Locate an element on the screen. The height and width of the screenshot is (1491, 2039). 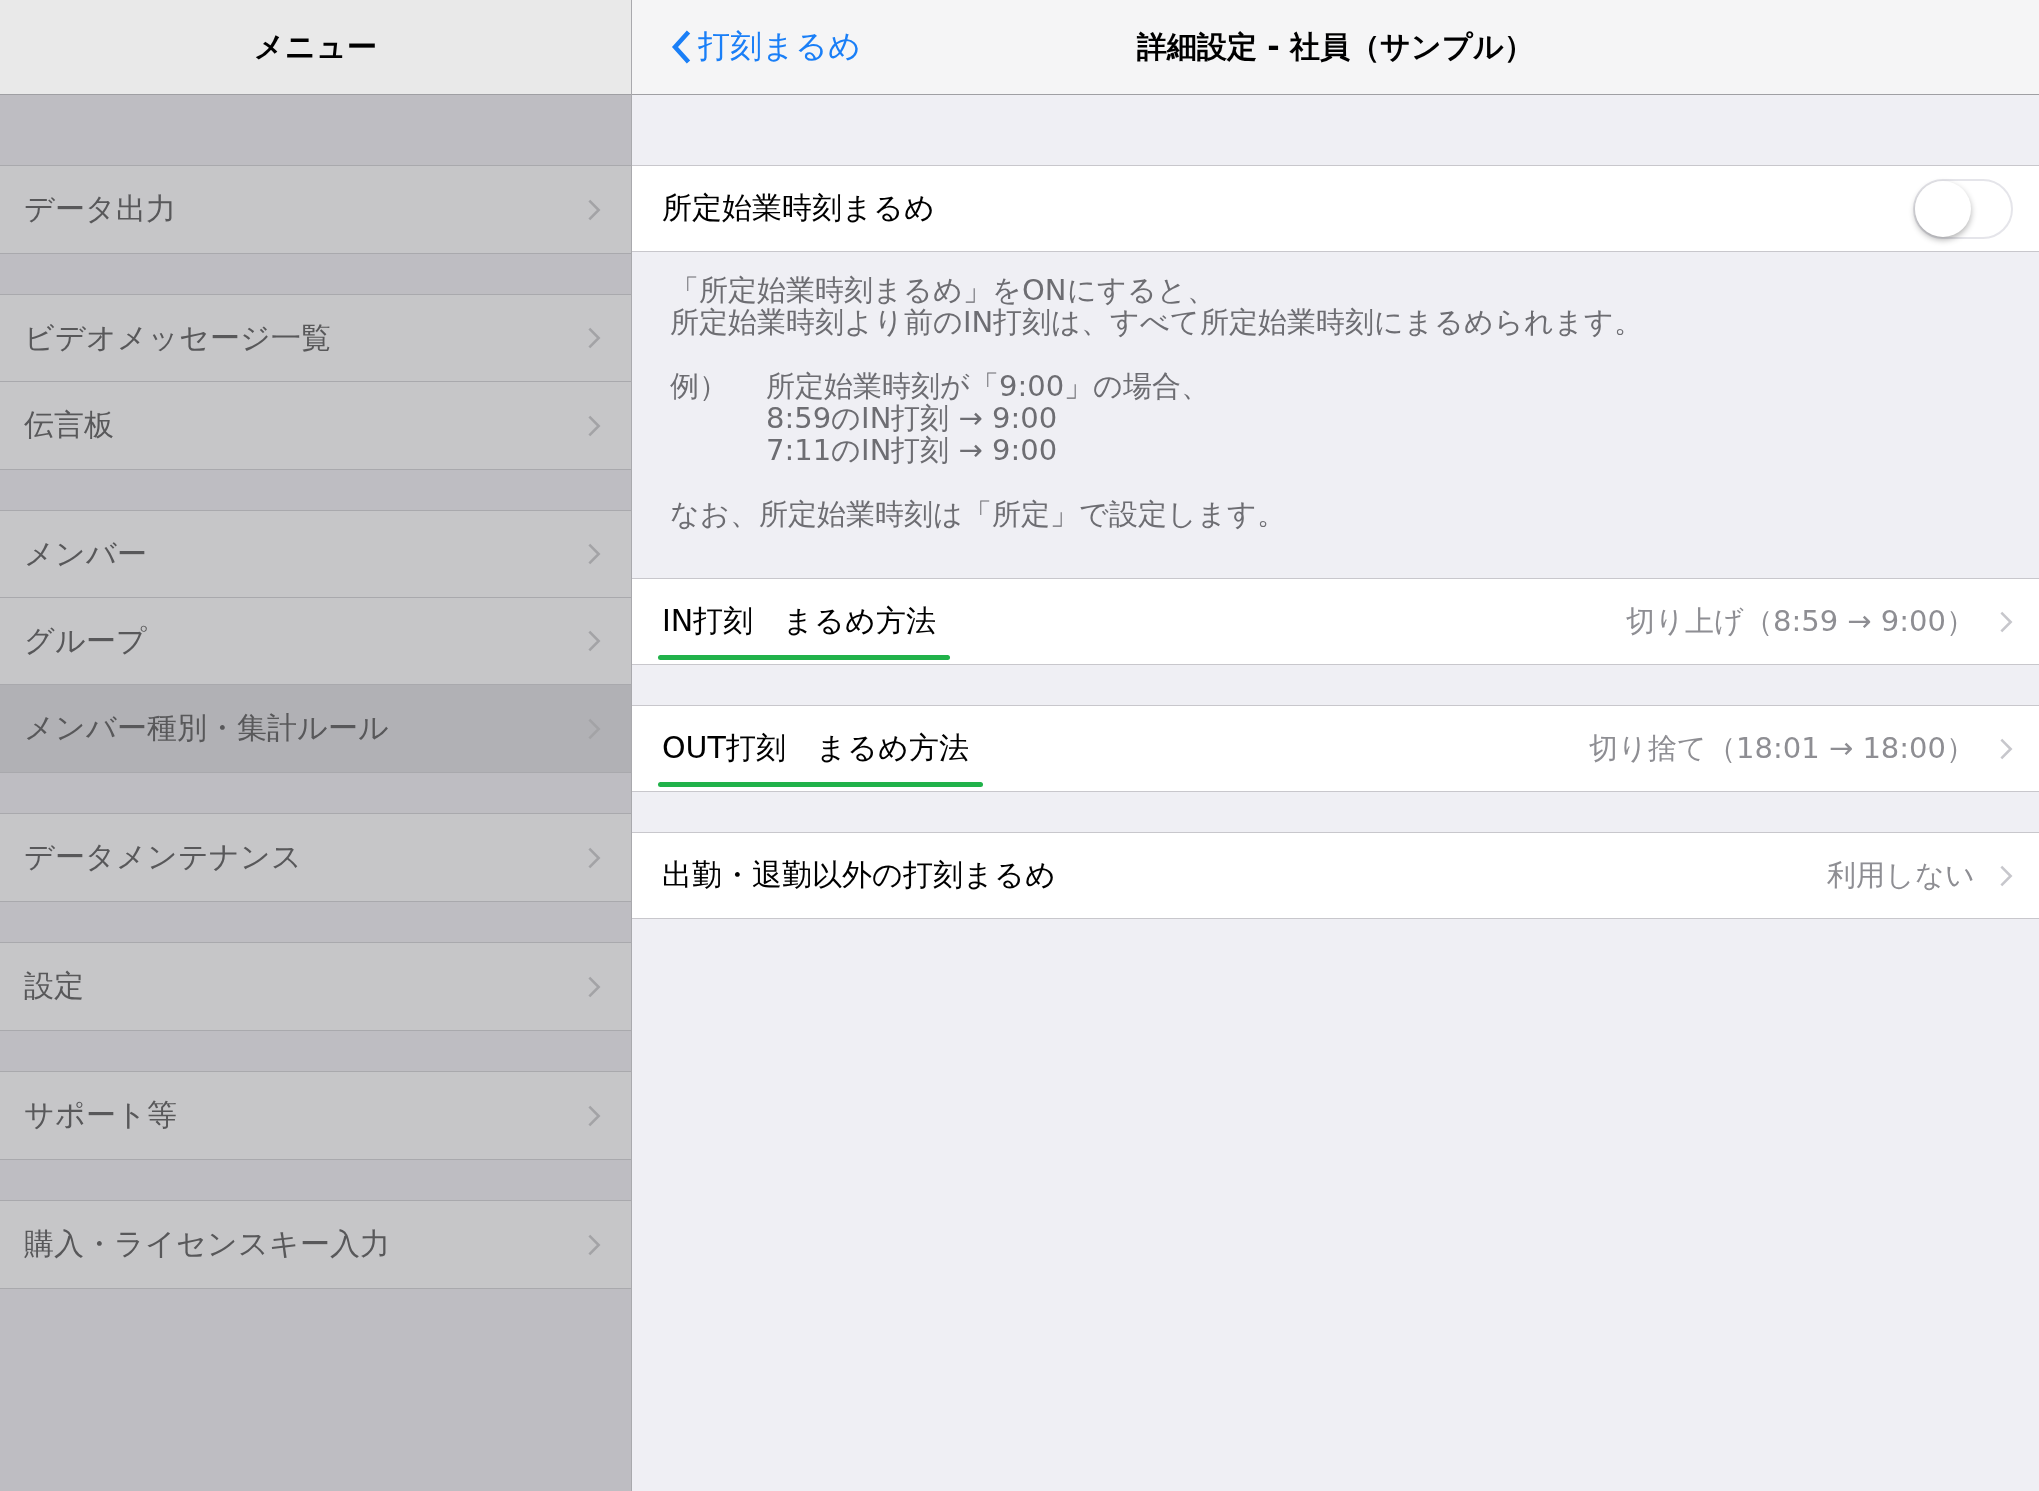
back-chevron-icon is located at coordinates (681, 47).